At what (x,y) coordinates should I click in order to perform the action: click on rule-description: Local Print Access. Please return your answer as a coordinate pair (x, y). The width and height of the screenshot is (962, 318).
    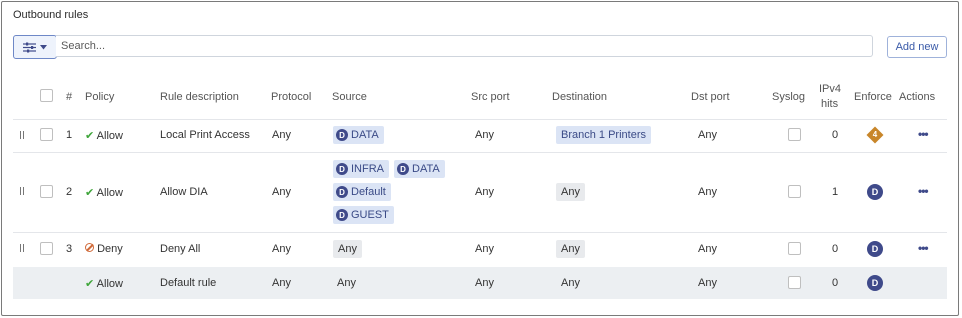
    Looking at the image, I should click on (205, 135).